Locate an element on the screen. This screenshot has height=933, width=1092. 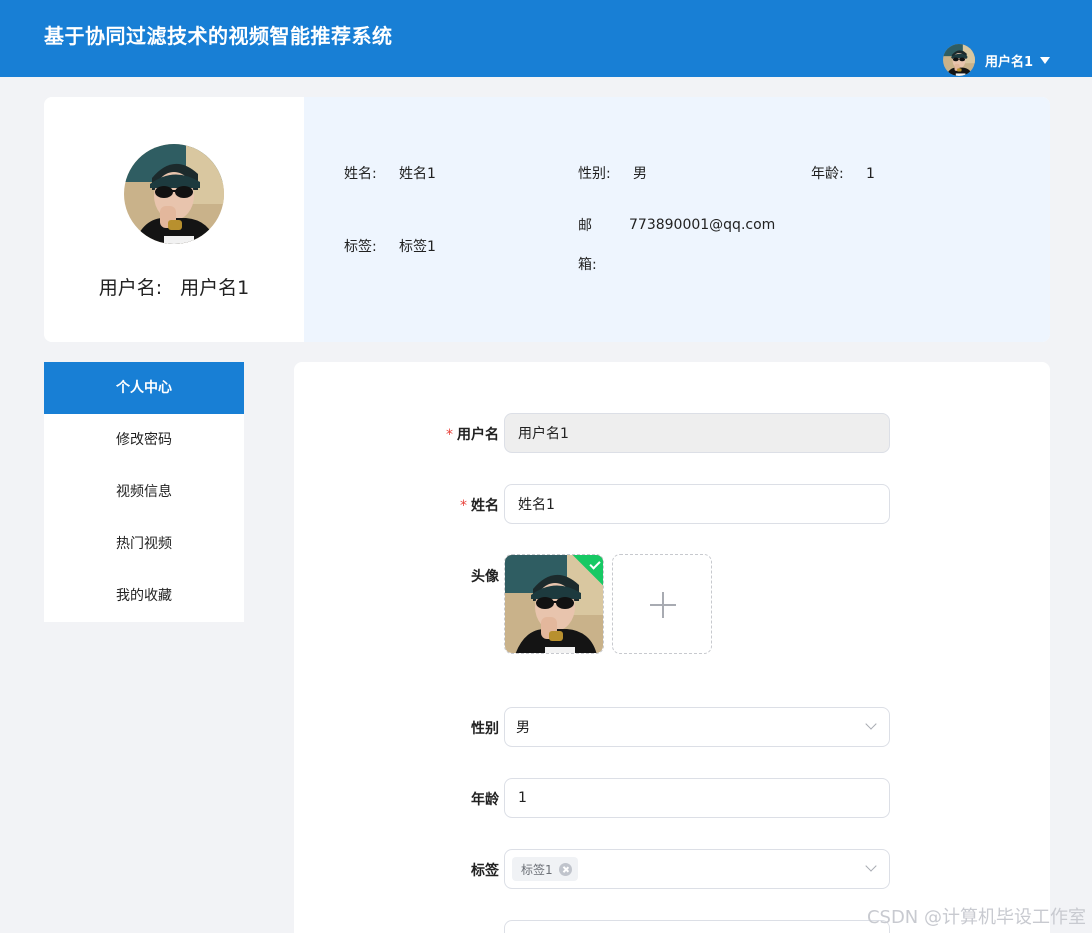
header-username: 用户名1 is located at coordinates (1008, 62).